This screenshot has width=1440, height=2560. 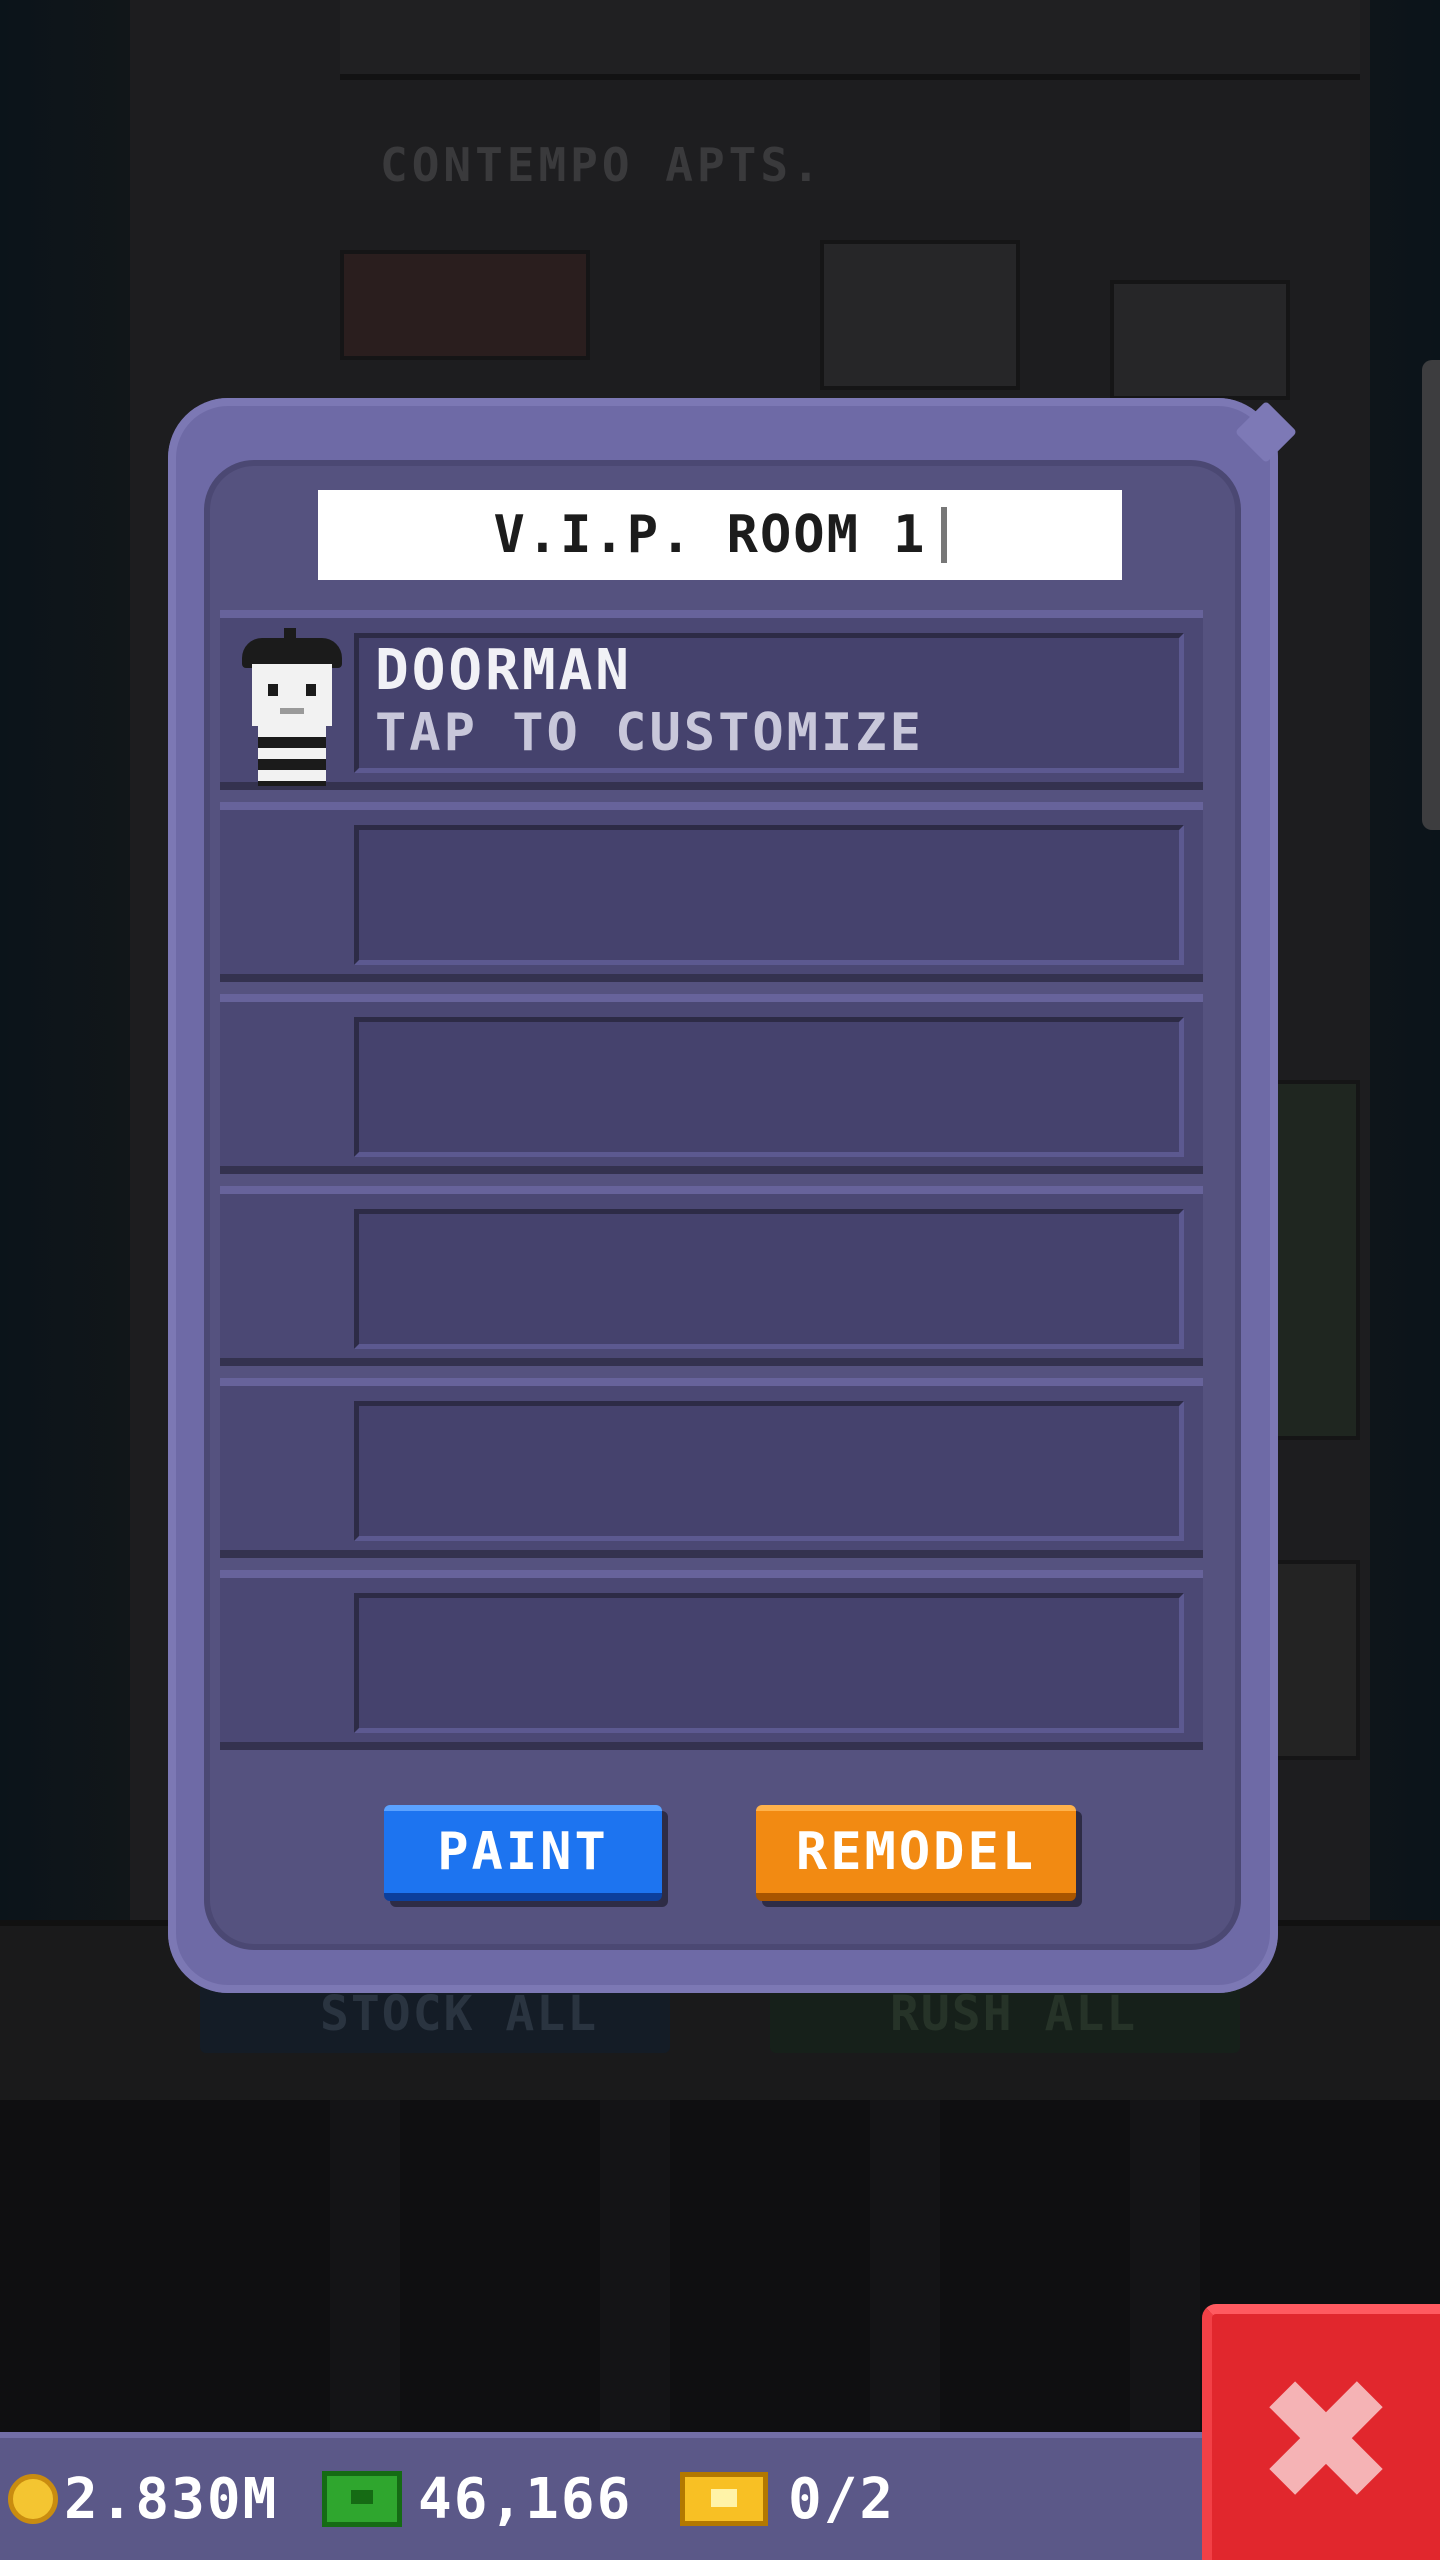 What do you see at coordinates (649, 733) in the screenshot?
I see `resident-subtitle: TAP TO CUSTOMIZE` at bounding box center [649, 733].